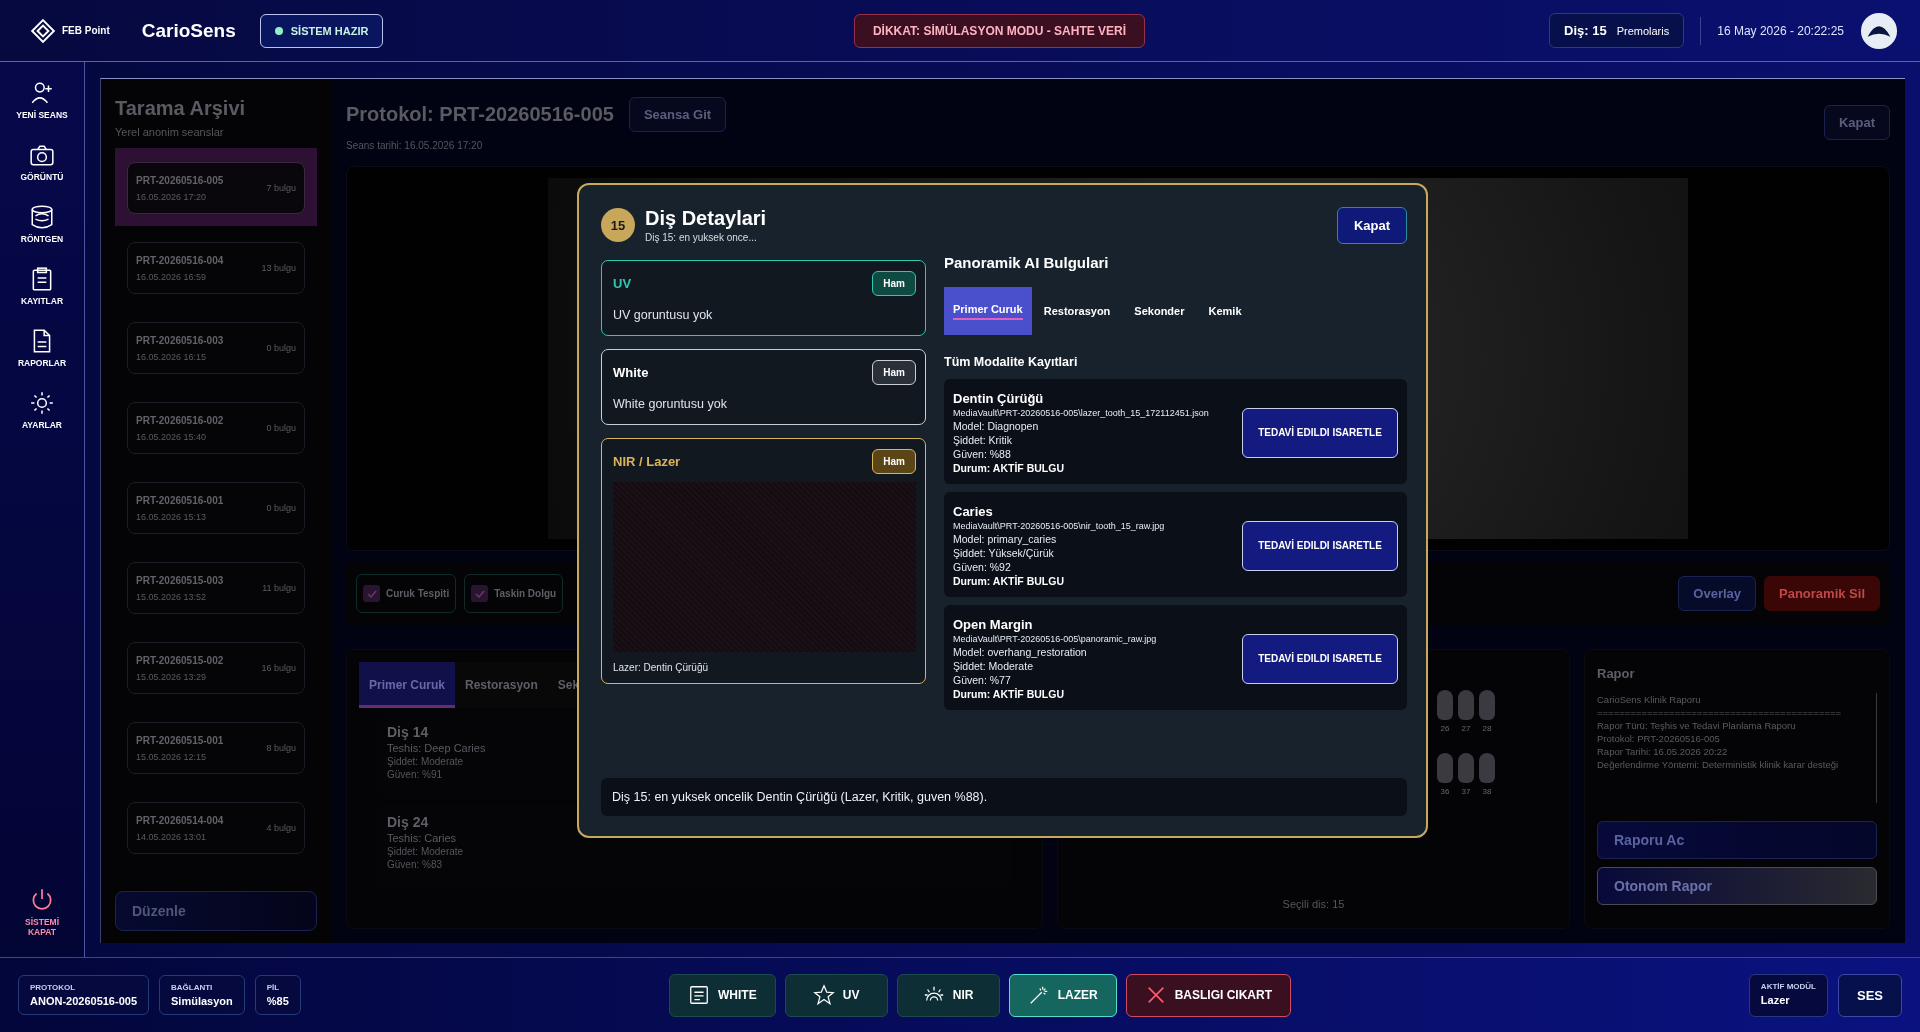 This screenshot has height=1032, width=1920. I want to click on record-title: Caries, so click(973, 511).